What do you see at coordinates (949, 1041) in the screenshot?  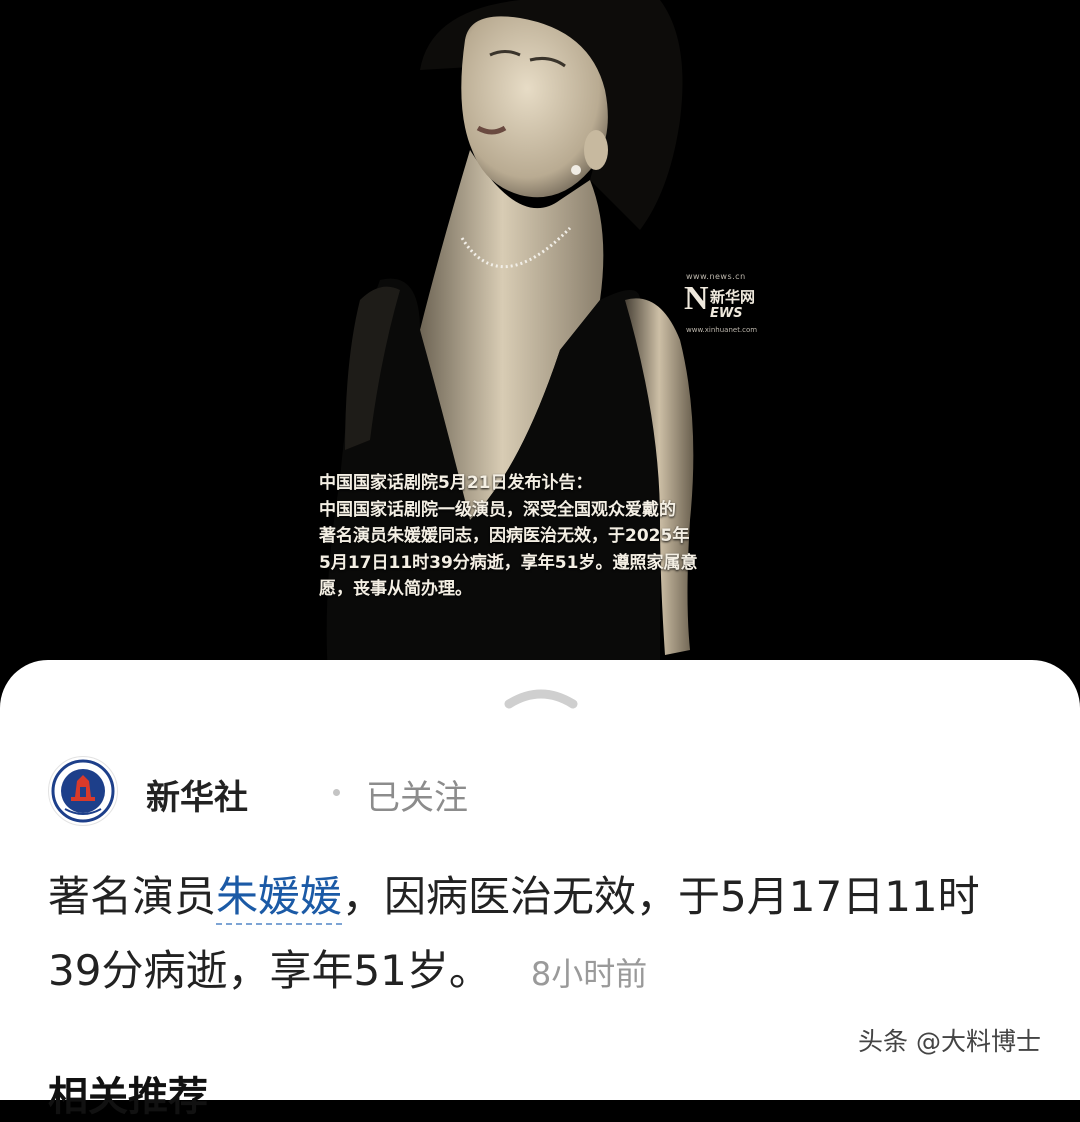 I see `source-credit: 头条 @大料博士` at bounding box center [949, 1041].